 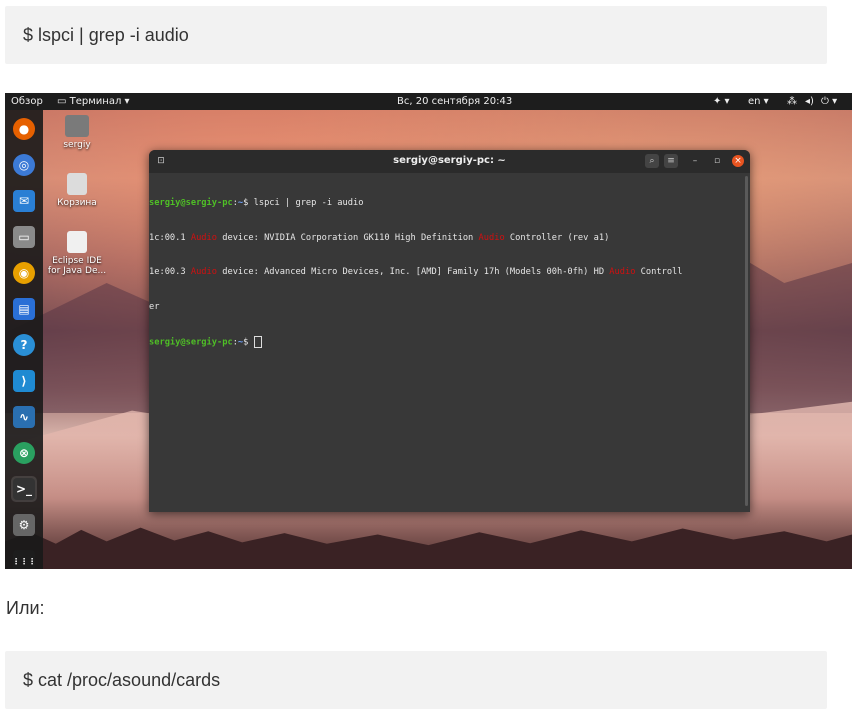 What do you see at coordinates (659, 272) in the screenshot?
I see `output-text: Controll` at bounding box center [659, 272].